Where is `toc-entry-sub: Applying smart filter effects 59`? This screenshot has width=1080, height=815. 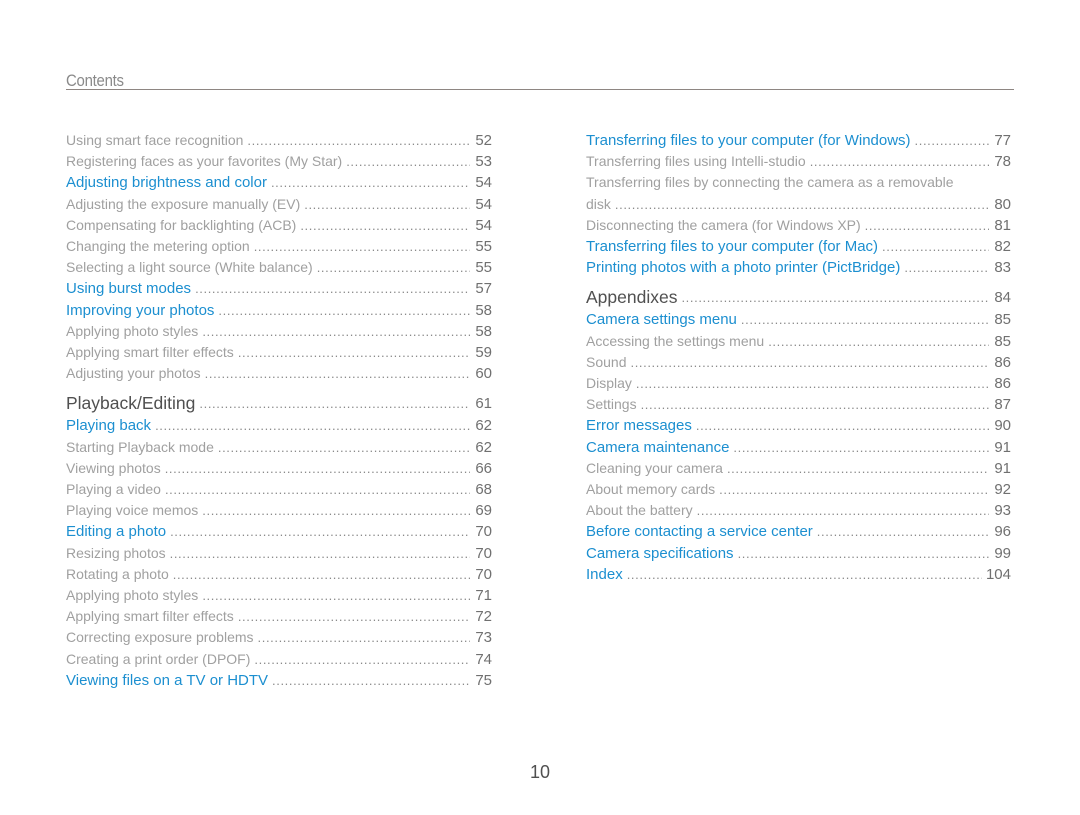 toc-entry-sub: Applying smart filter effects 59 is located at coordinates (279, 352).